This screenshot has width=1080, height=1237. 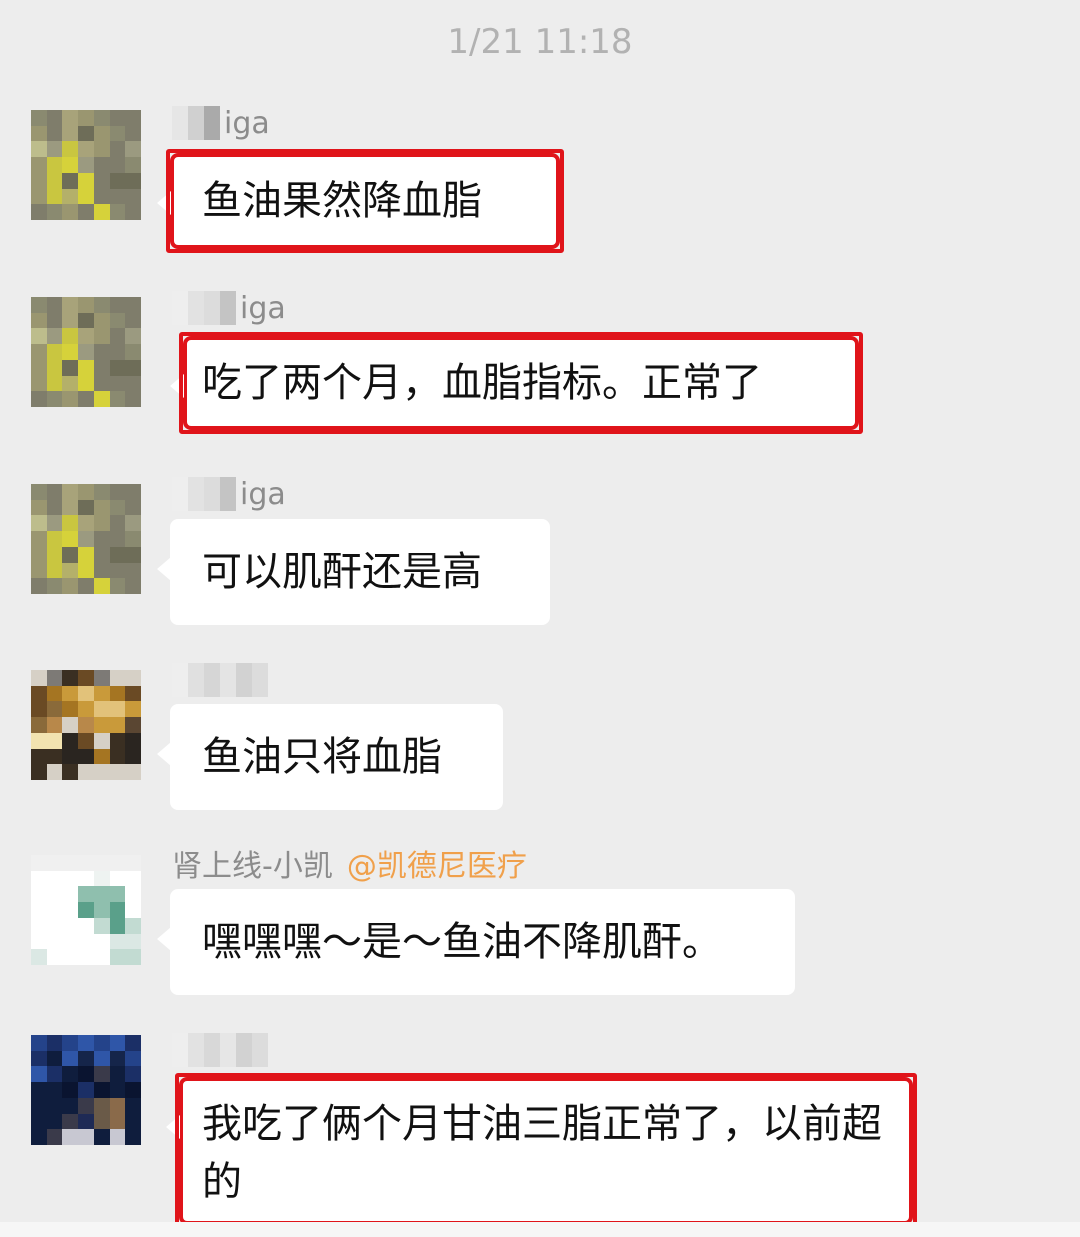 I want to click on message-bubble: 鱼油果然降血脂, so click(x=360, y=201).